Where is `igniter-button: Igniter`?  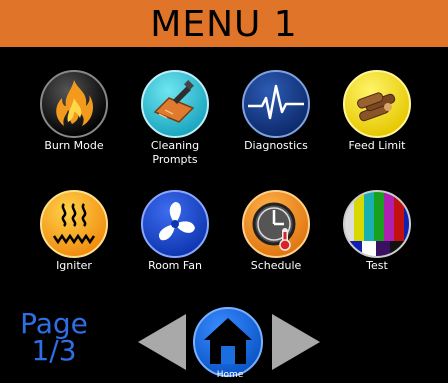
igniter-button: Igniter is located at coordinates (74, 230).